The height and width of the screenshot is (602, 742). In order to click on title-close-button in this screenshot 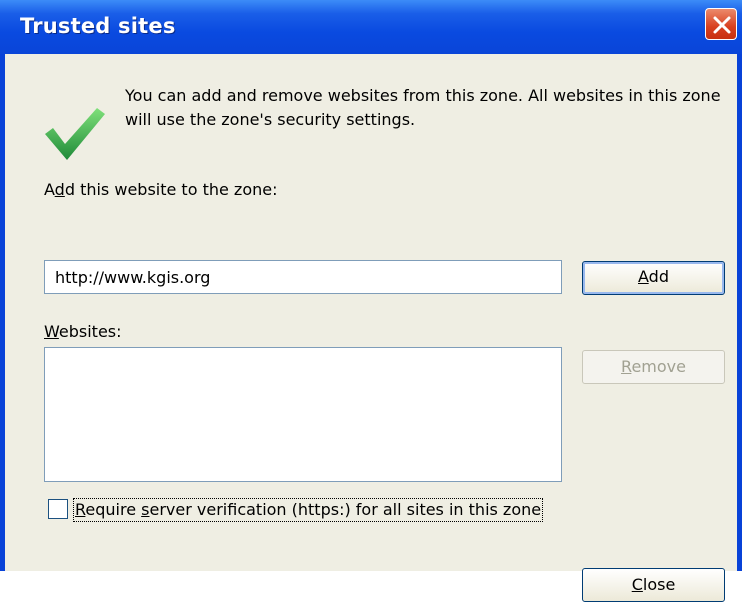, I will do `click(721, 24)`.